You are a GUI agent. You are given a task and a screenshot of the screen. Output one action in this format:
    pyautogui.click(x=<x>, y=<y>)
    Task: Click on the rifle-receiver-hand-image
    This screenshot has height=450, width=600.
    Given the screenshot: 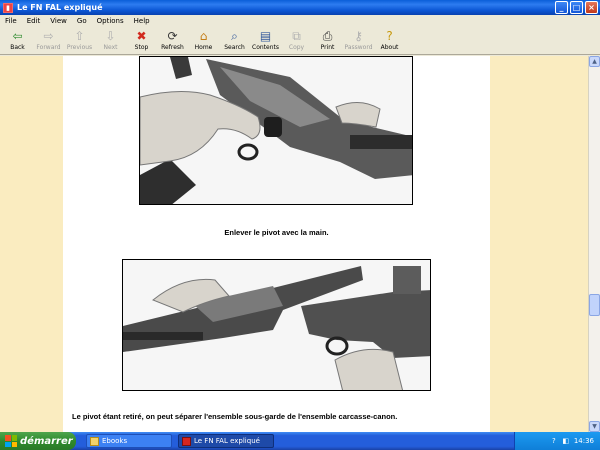 What is the action you would take?
    pyautogui.click(x=276, y=130)
    